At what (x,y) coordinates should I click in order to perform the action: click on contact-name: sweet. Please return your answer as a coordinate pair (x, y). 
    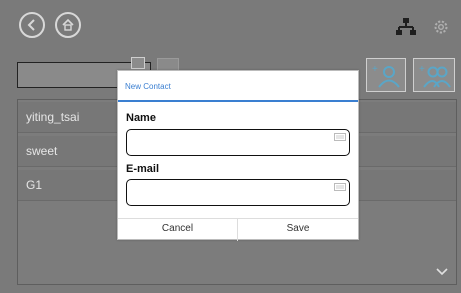
    Looking at the image, I should click on (42, 151).